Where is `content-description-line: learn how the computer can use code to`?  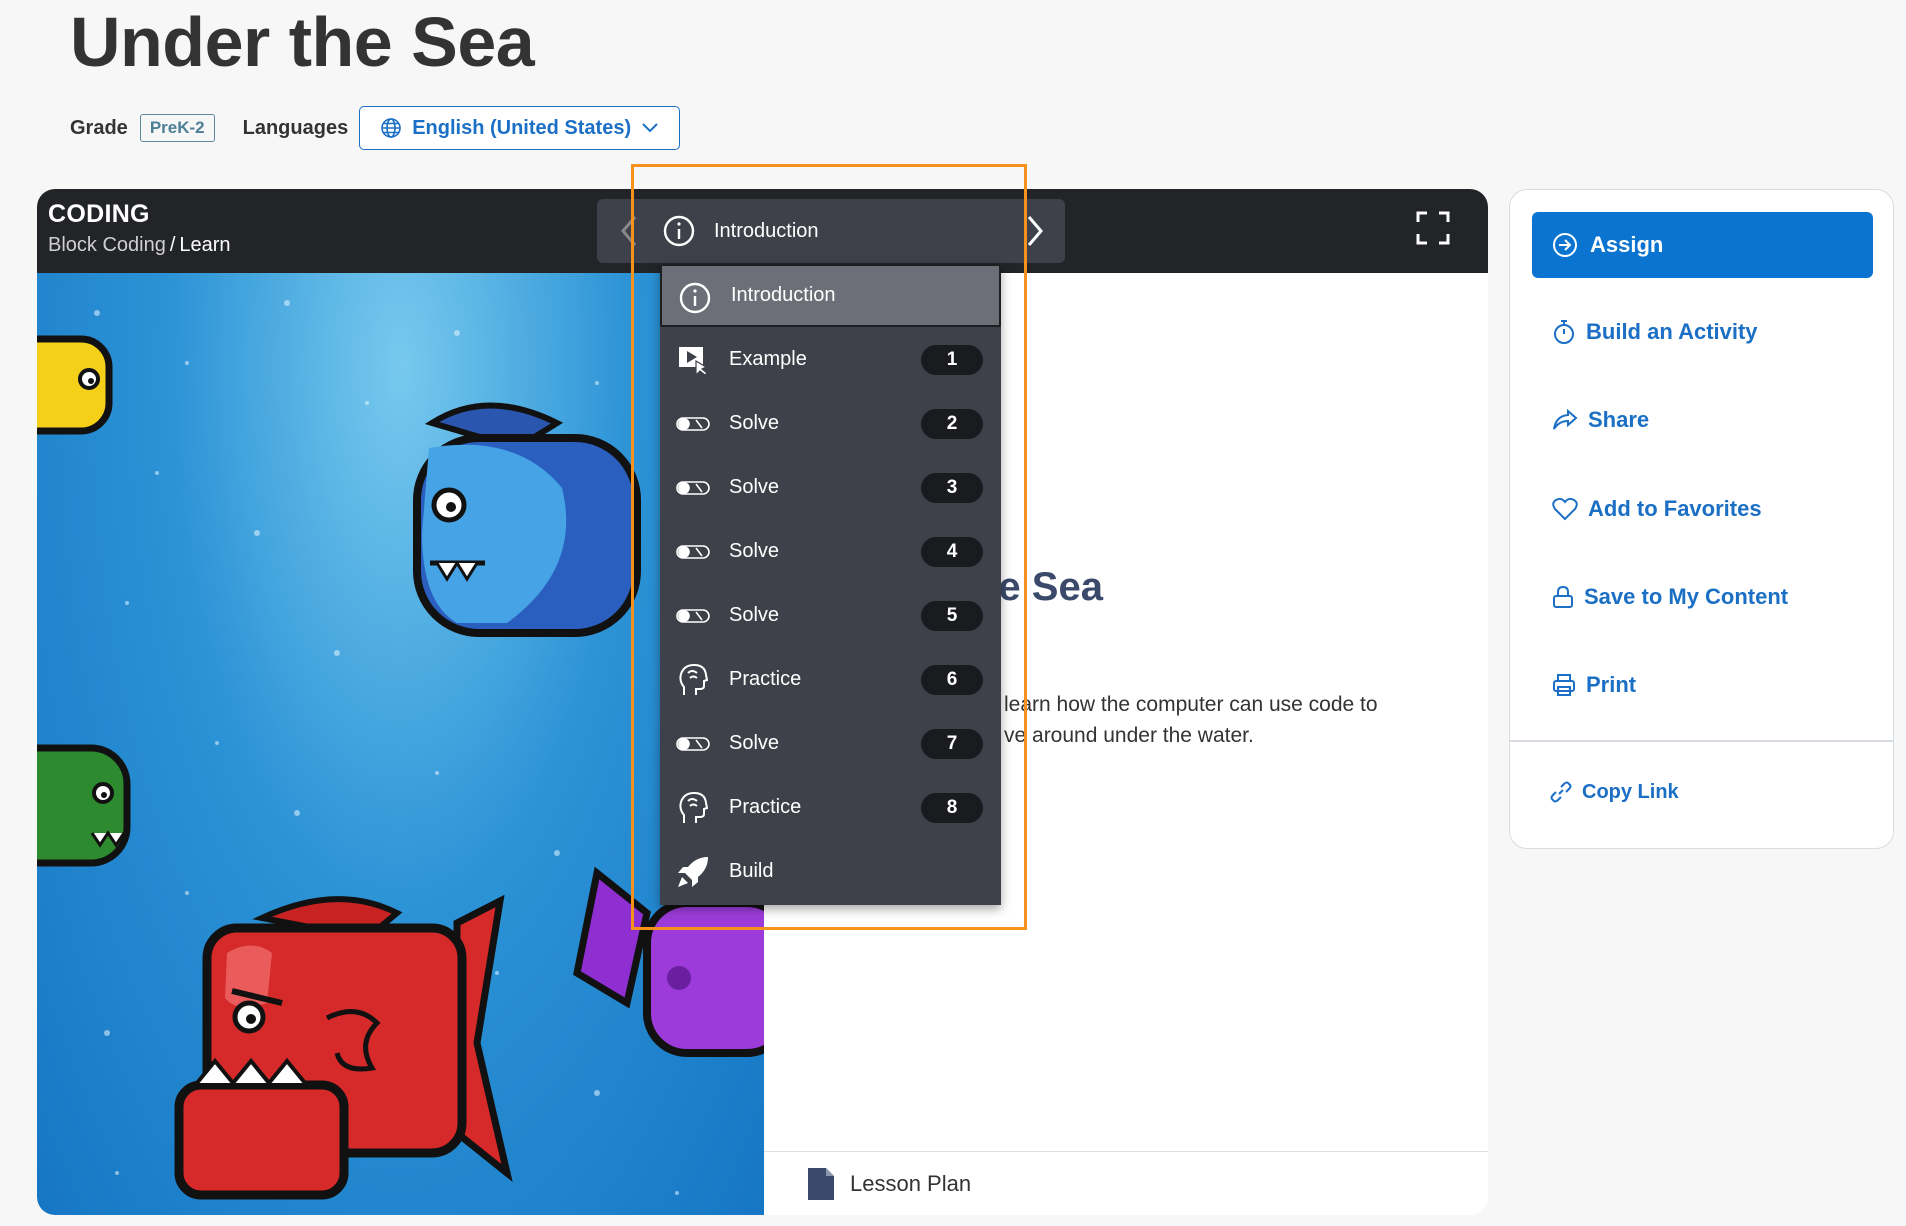
content-description-line: learn how the computer can use code to is located at coordinates (1191, 704).